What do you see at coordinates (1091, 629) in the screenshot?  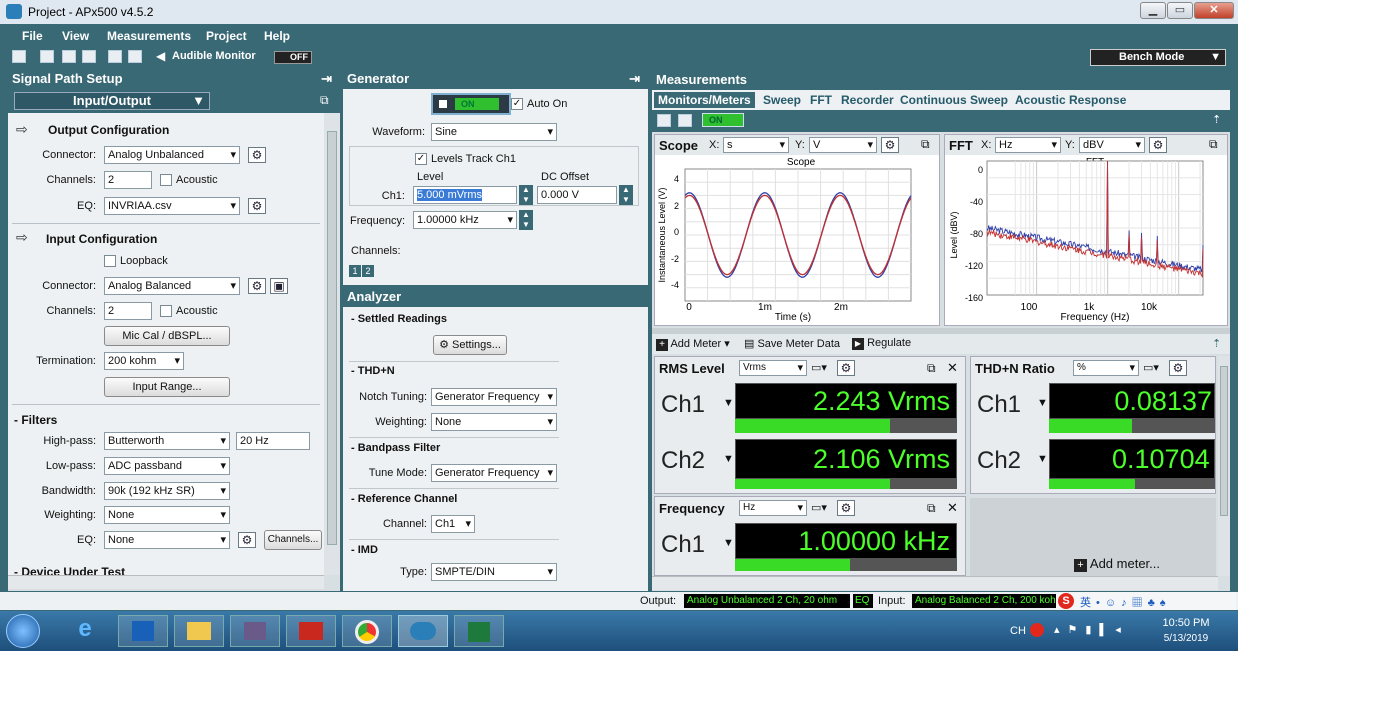 I see `tray-icons: ▴⚑▮▌◂` at bounding box center [1091, 629].